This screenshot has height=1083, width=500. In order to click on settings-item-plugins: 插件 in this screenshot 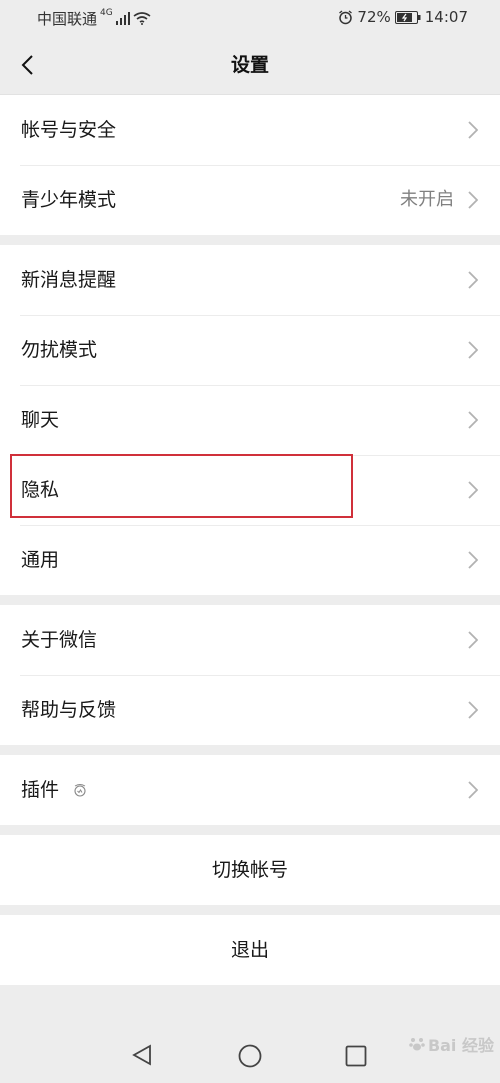, I will do `click(250, 790)`.